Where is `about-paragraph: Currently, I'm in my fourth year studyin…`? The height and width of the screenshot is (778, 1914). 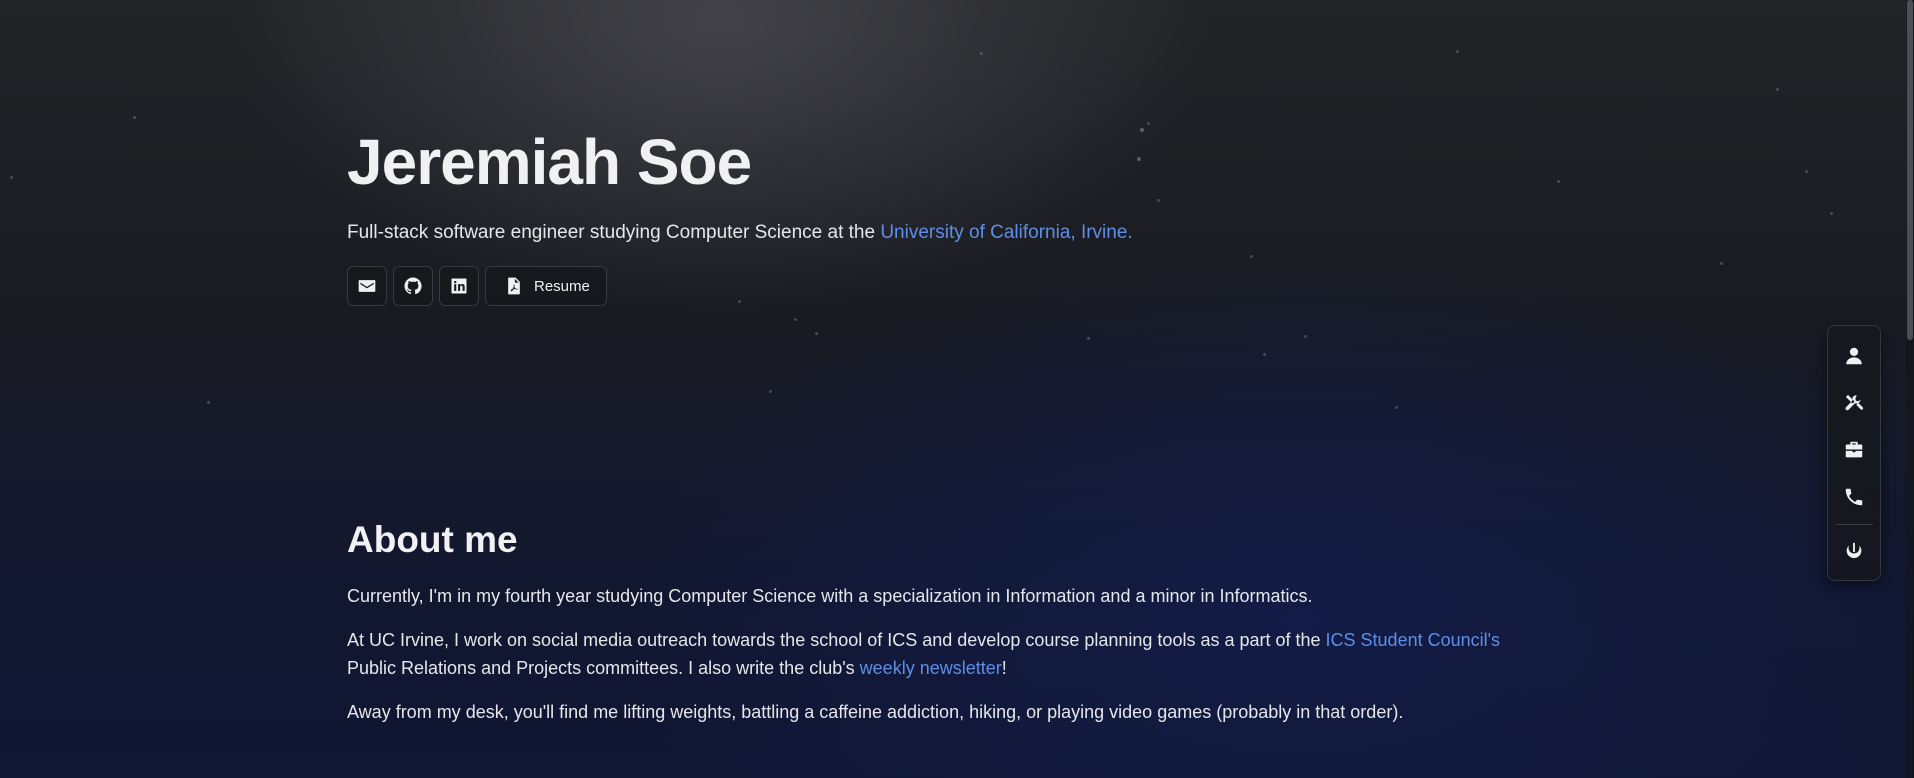
about-paragraph: Currently, I'm in my fourth year studyin… is located at coordinates (830, 596).